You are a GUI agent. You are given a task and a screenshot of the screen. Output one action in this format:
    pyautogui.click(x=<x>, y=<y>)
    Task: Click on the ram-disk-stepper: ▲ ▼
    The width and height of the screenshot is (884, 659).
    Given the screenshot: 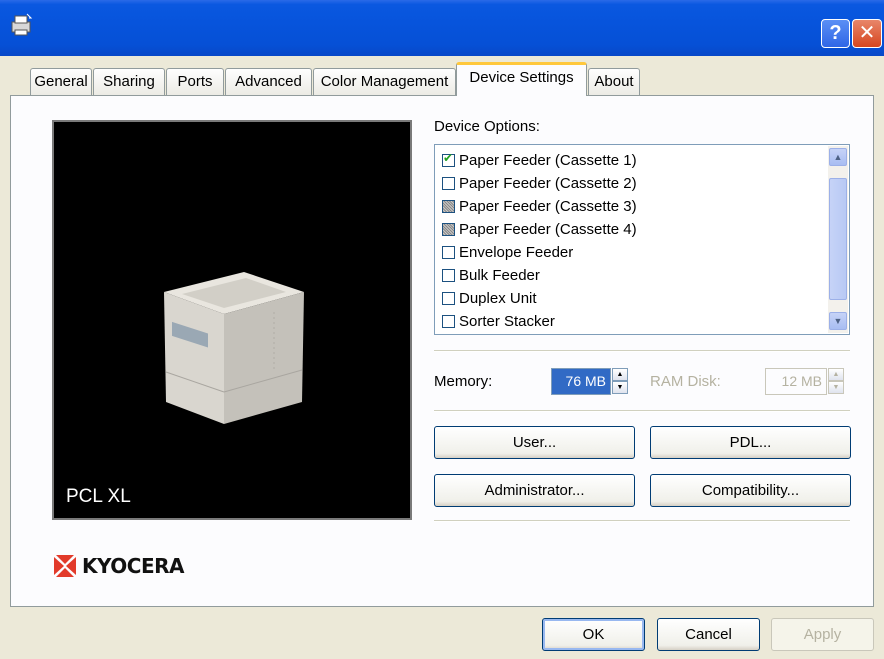 What is the action you would take?
    pyautogui.click(x=836, y=381)
    